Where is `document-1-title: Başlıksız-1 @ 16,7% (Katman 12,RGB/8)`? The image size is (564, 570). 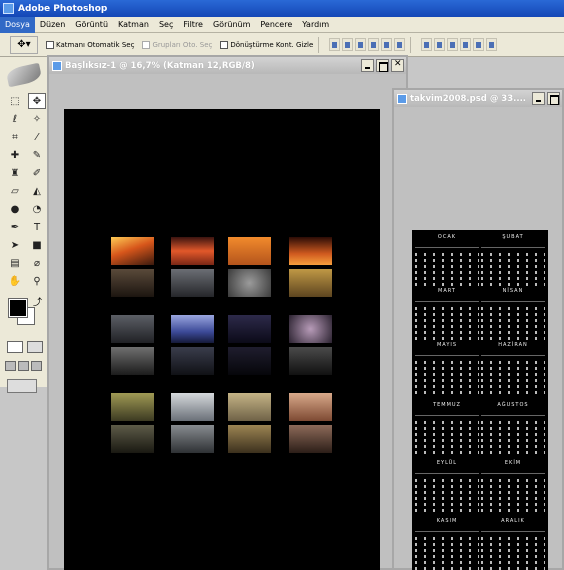 document-1-title: Başlıksız-1 @ 16,7% (Katman 12,RGB/8) is located at coordinates (160, 65).